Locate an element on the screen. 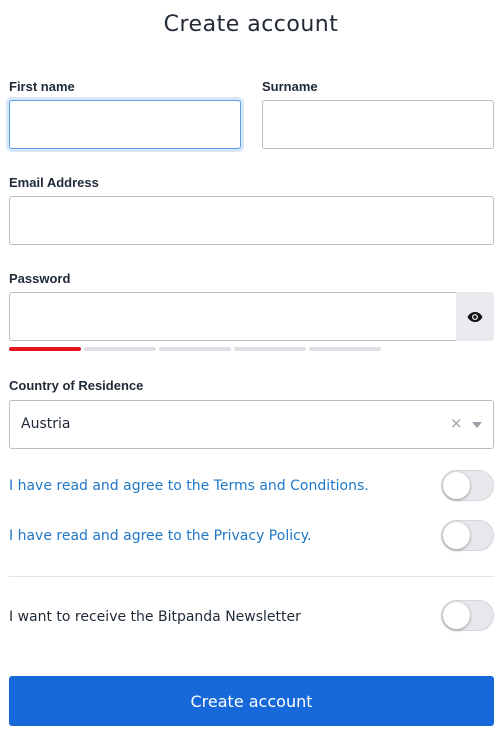 The image size is (502, 736). surname-field-container is located at coordinates (378, 124).